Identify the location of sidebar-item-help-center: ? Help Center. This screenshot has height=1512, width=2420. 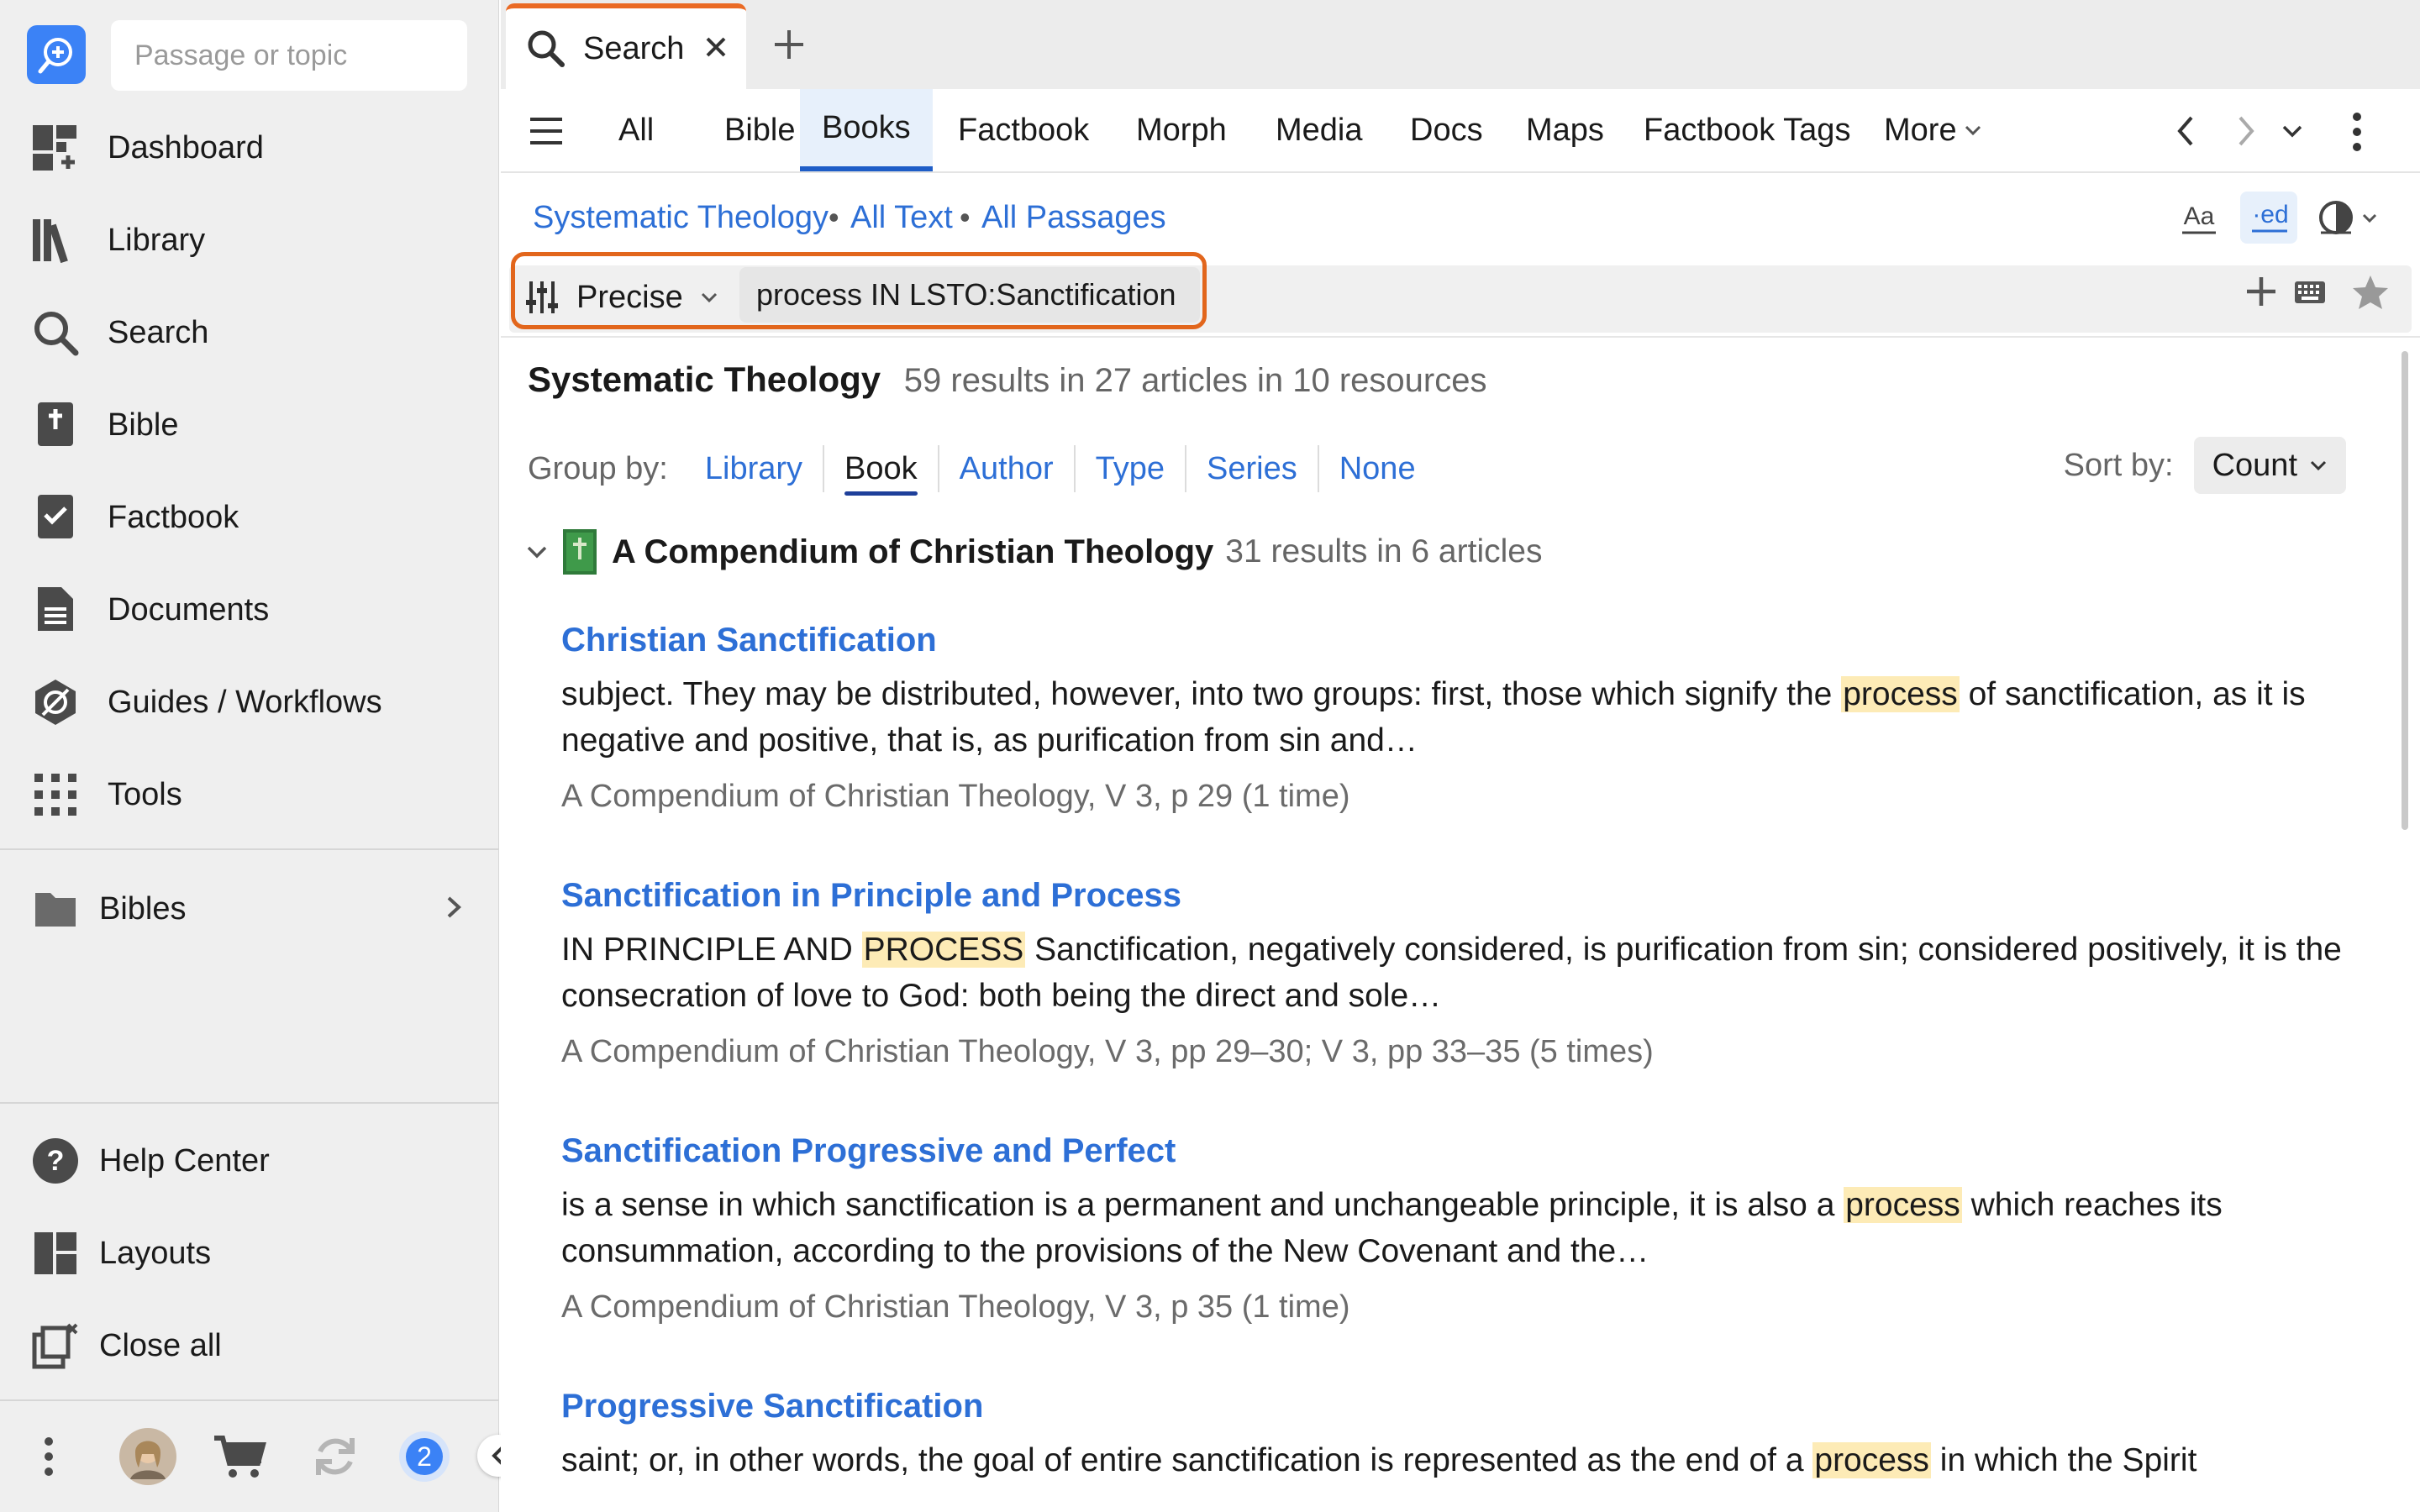
(249, 1161).